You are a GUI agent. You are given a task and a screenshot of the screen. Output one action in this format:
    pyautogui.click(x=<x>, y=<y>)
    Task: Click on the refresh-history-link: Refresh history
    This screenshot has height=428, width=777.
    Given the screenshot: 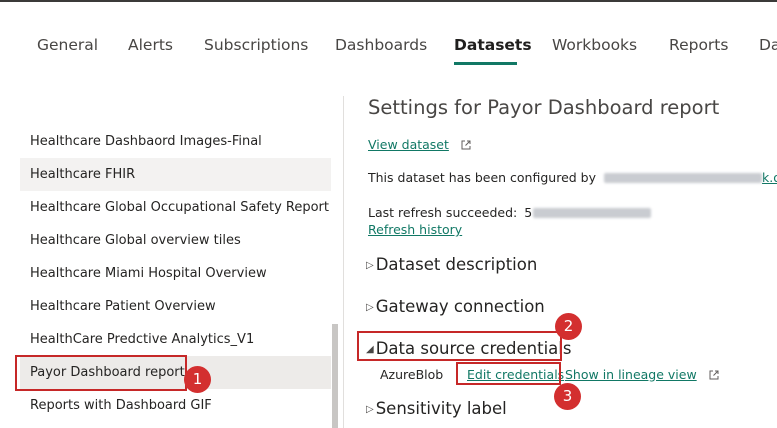 What is the action you would take?
    pyautogui.click(x=415, y=229)
    